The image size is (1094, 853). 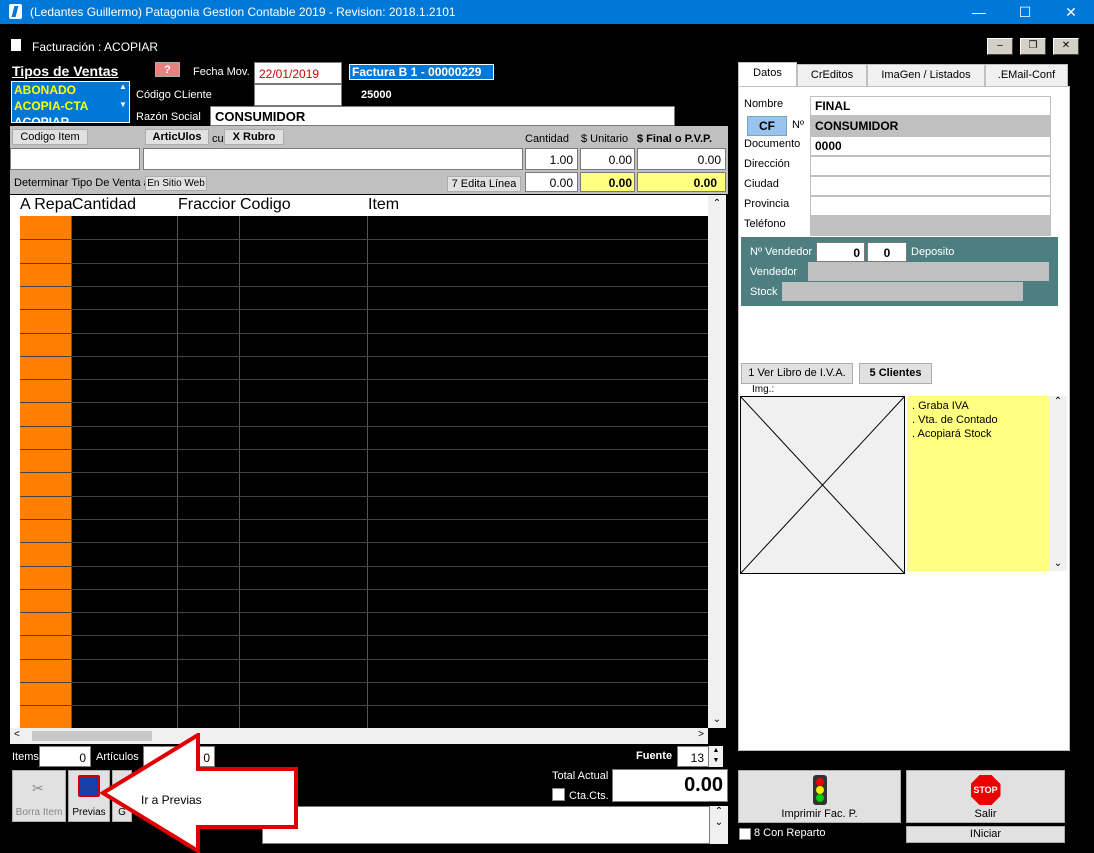 What do you see at coordinates (717, 461) in the screenshot?
I see `grid-vscrollbar: ⌃ ⌄` at bounding box center [717, 461].